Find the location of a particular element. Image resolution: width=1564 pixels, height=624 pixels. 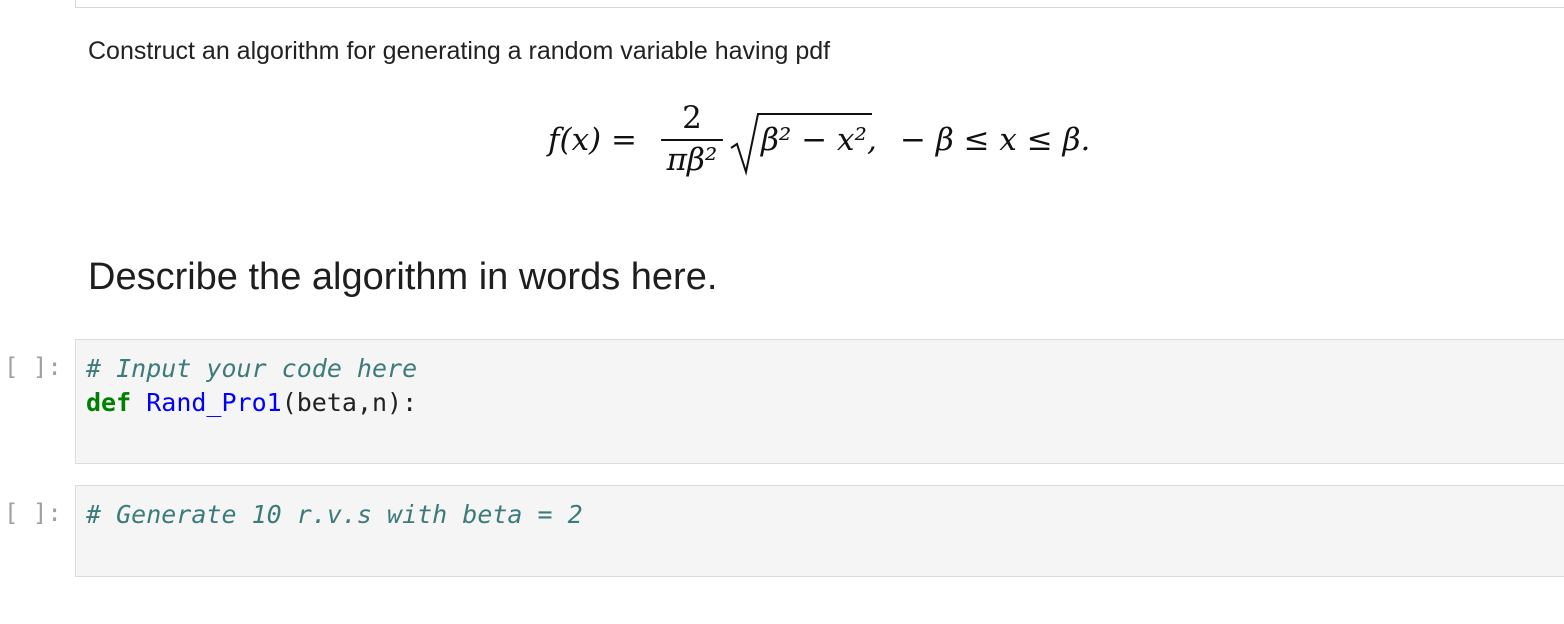

code-line-def: def Rand_Pro1(beta,n): is located at coordinates (251, 402).